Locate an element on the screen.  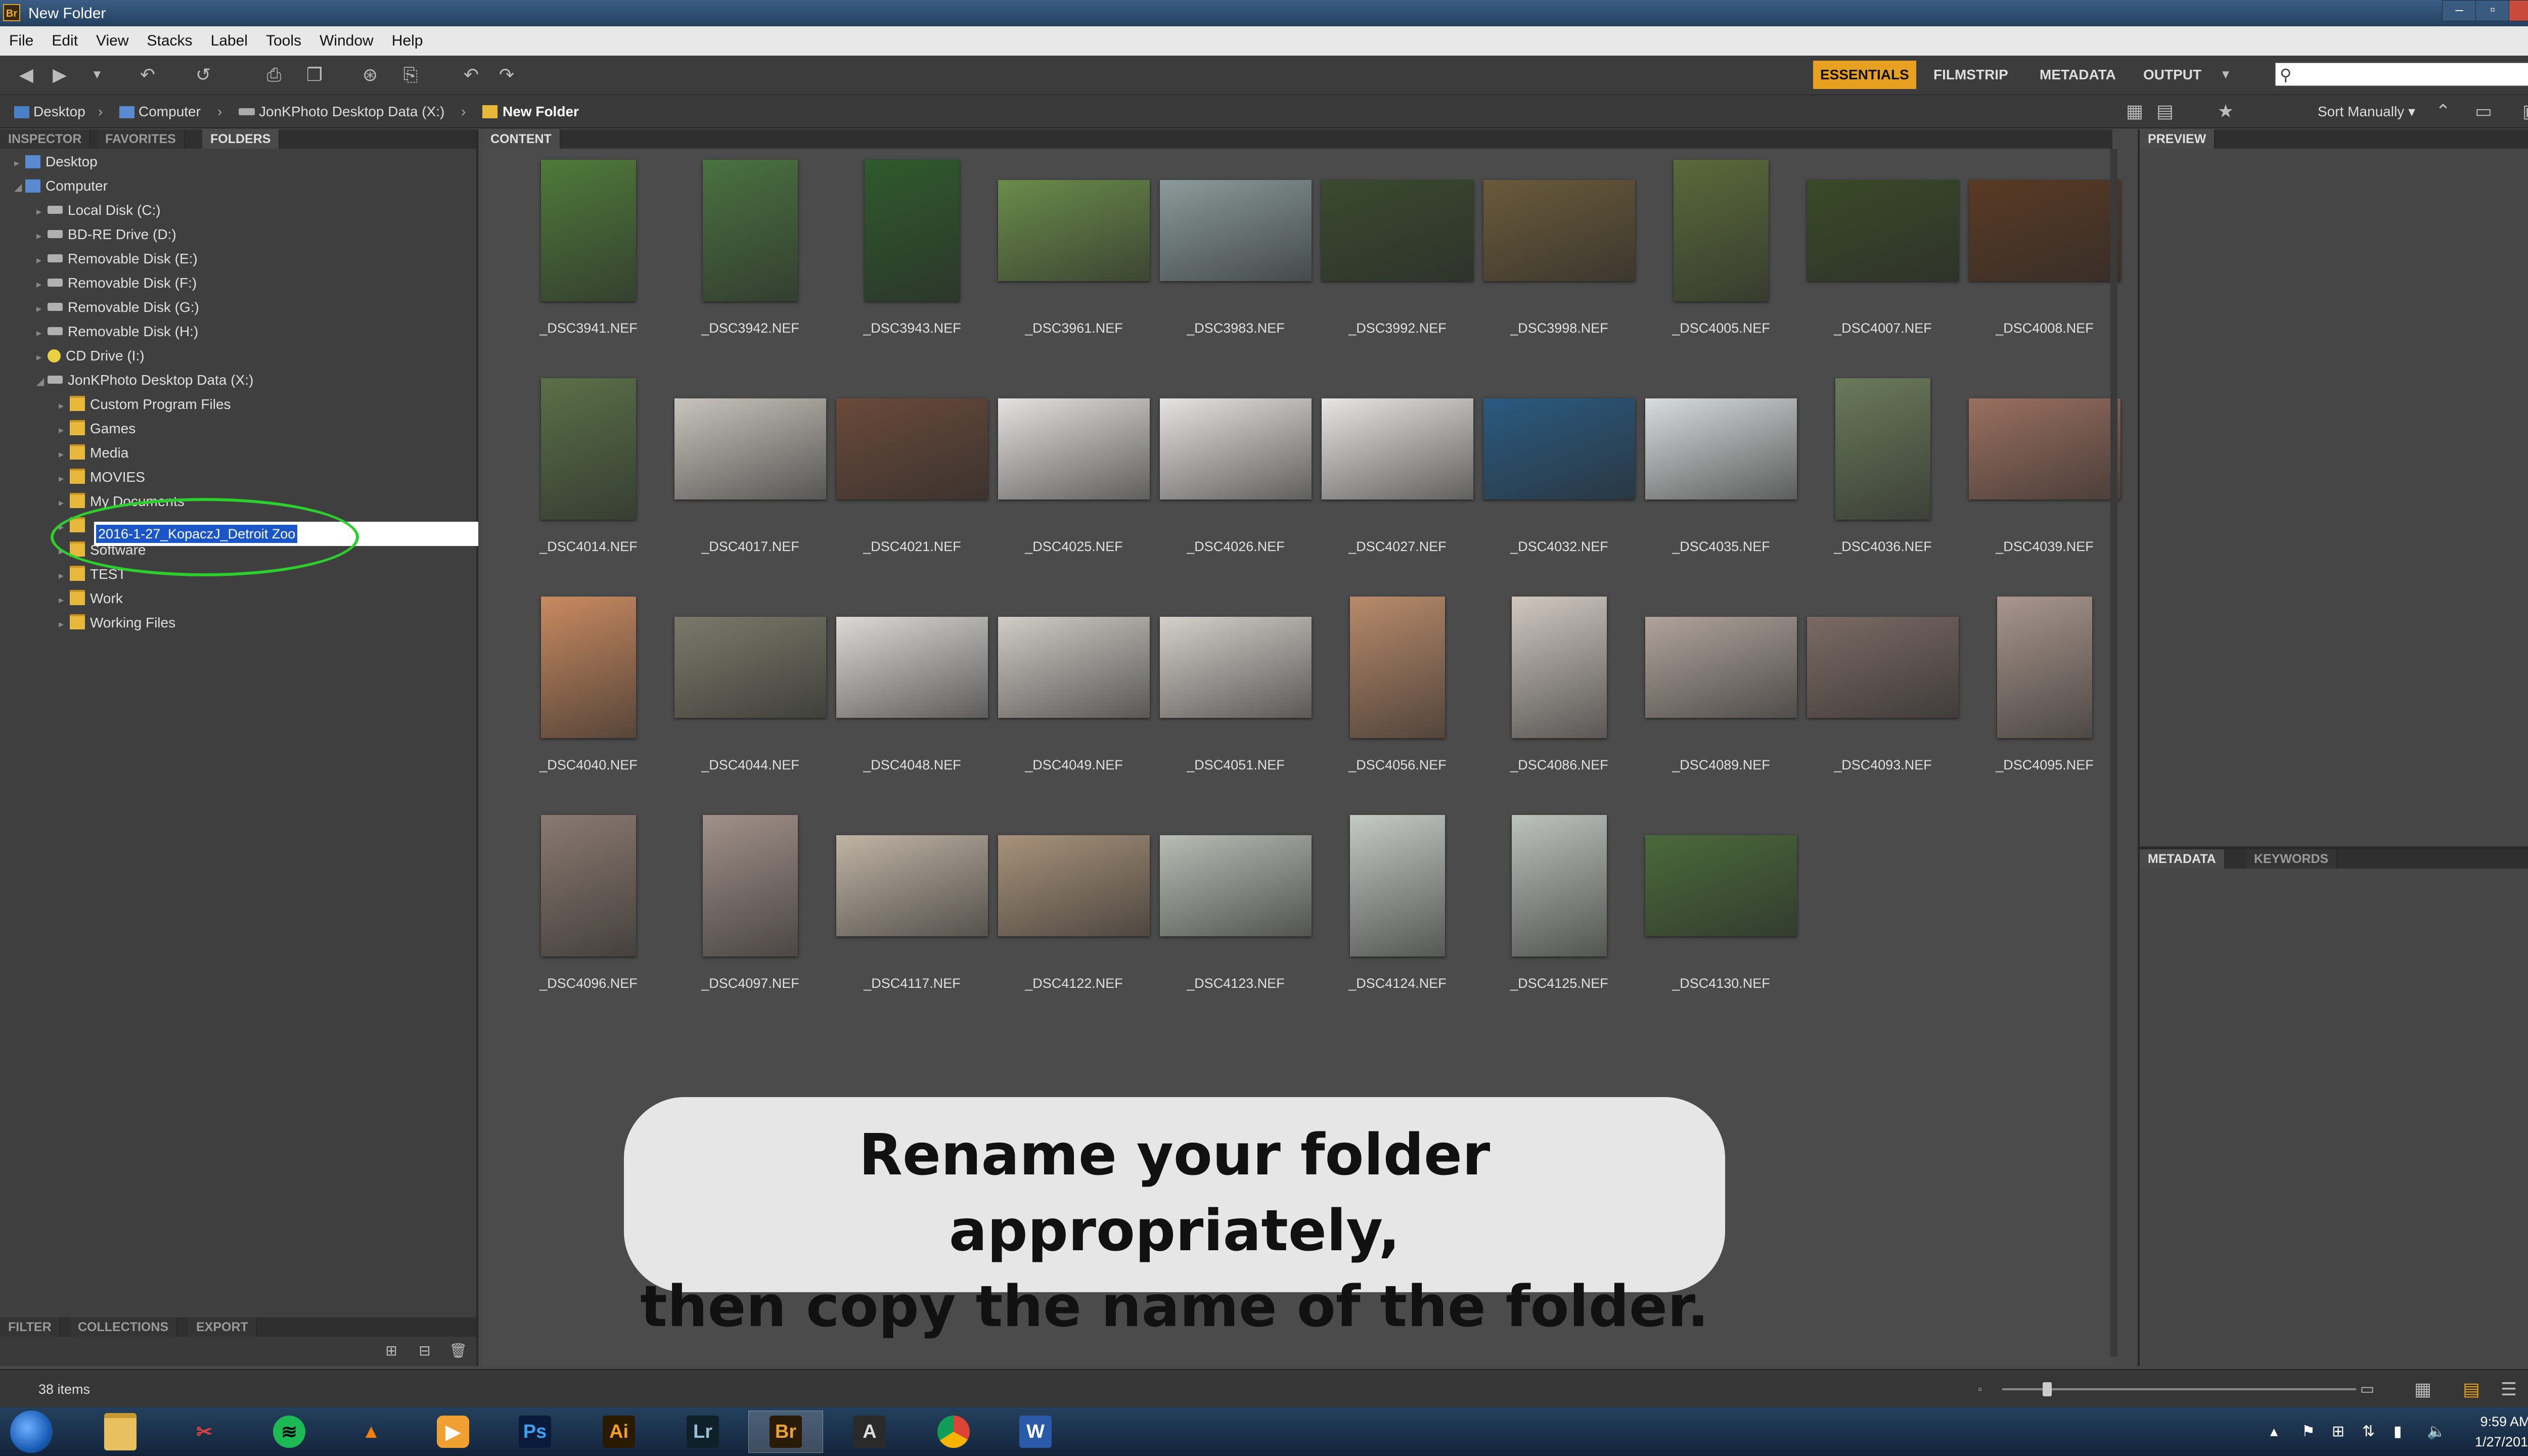
tree-item: ▸ Removable Disk (E:) is located at coordinates (117, 259).